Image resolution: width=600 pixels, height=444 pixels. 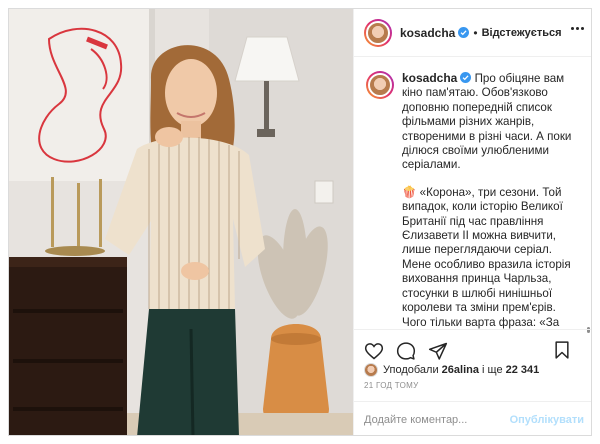 I want to click on likes-middle: і ще, so click(x=492, y=370).